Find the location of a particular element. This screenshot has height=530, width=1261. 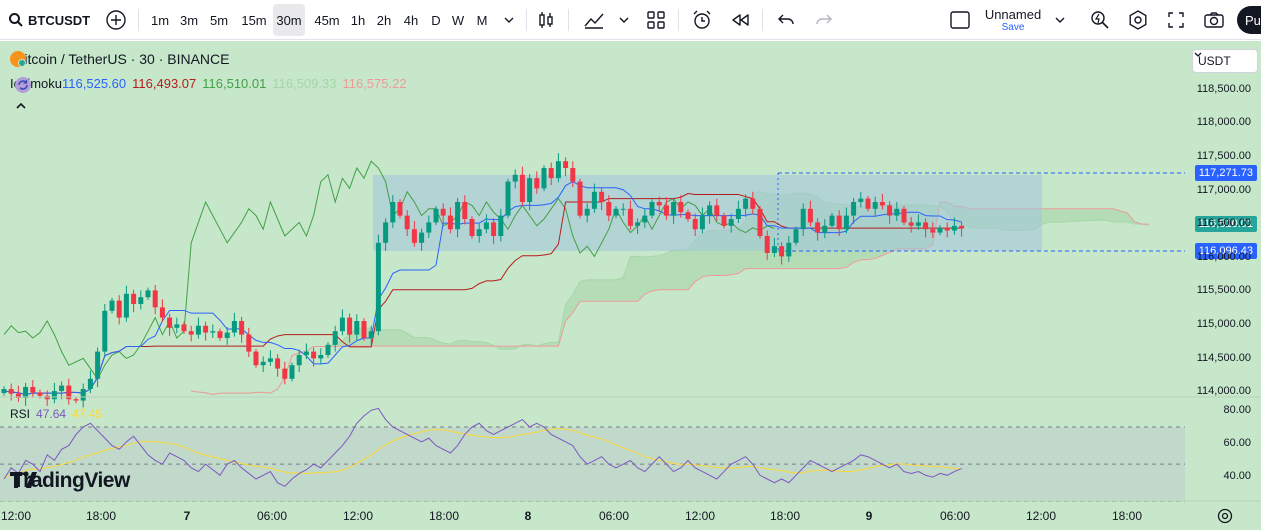

timeframe-2h: 2h is located at coordinates (384, 20).